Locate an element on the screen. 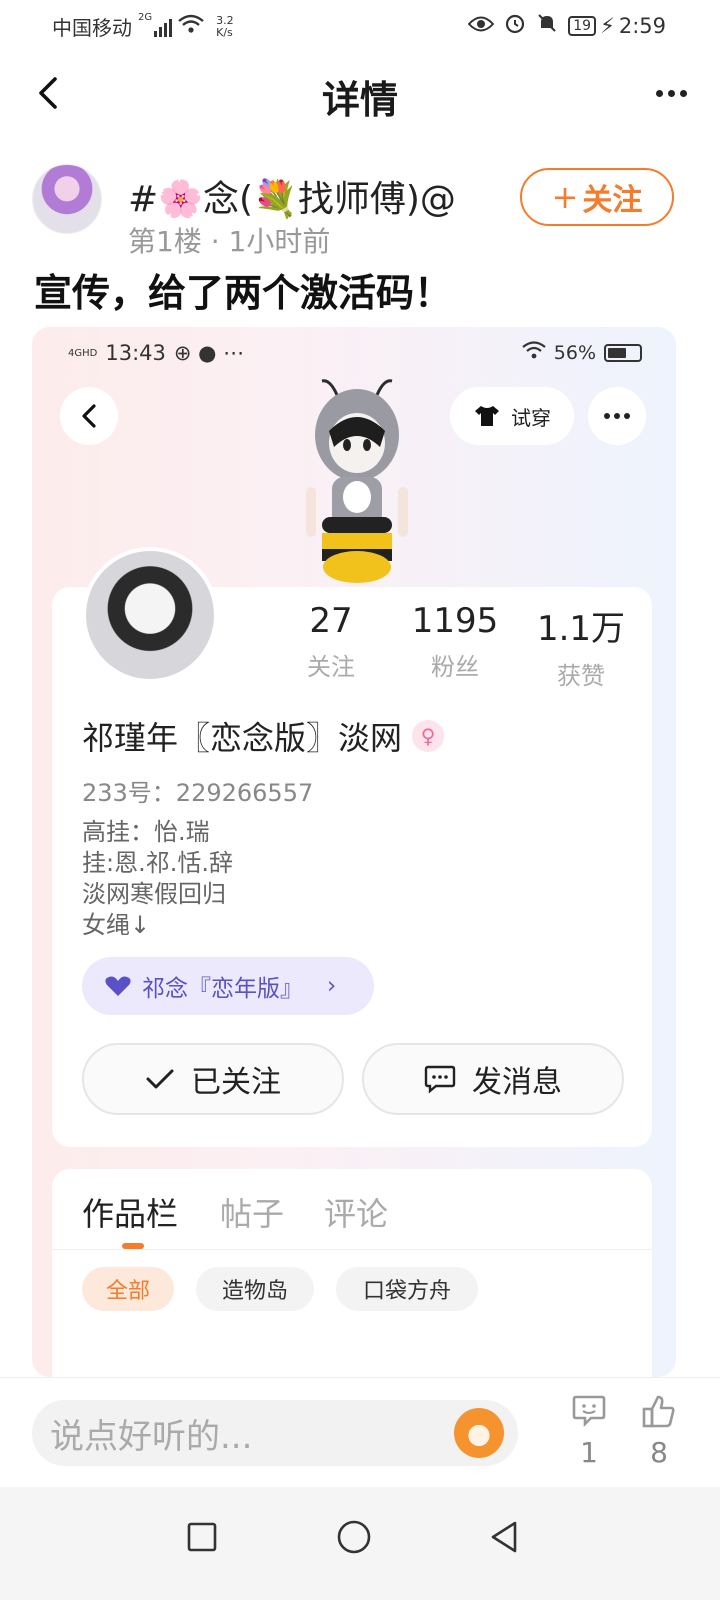 The width and height of the screenshot is (720, 1600). circle-icon is located at coordinates (354, 1537).